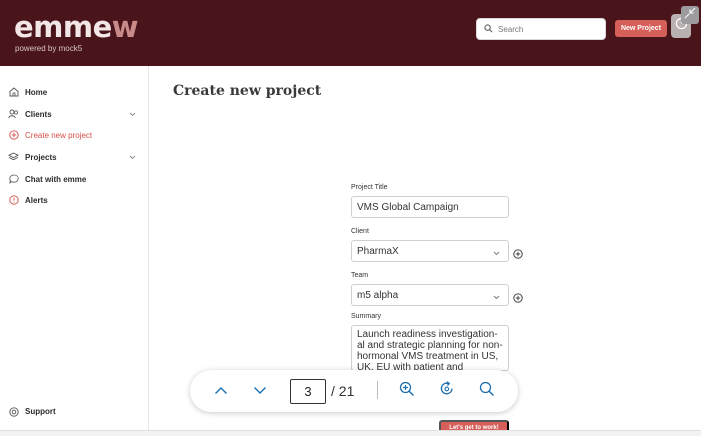 This screenshot has width=701, height=436. I want to click on sidebar-item-label: Create new project, so click(59, 135).